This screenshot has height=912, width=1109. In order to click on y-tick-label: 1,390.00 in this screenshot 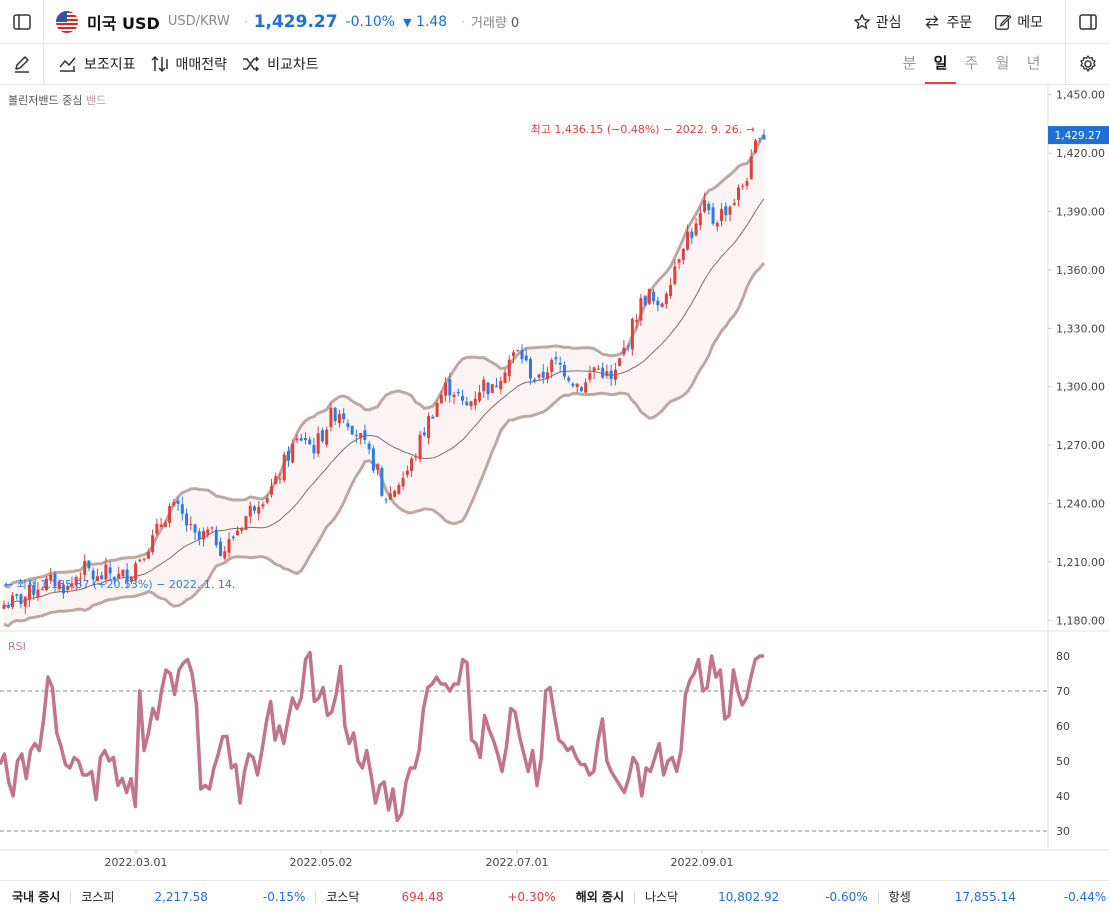, I will do `click(1080, 212)`.